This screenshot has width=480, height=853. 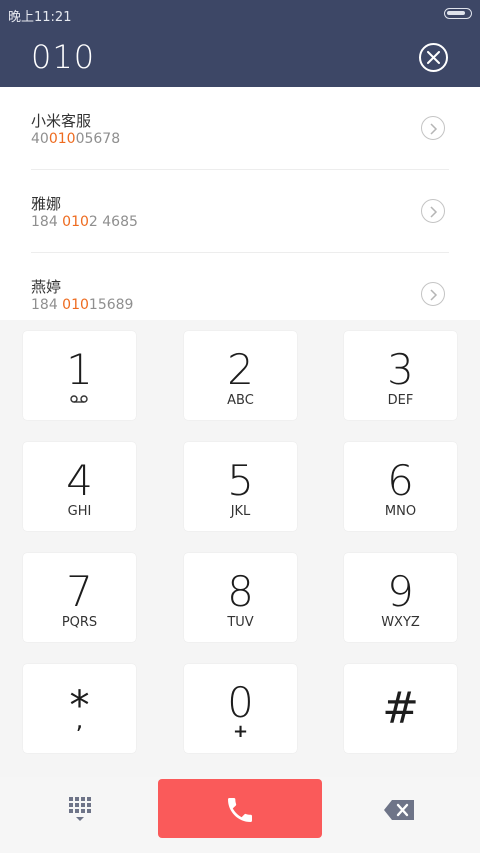 I want to click on contact-item: 燕婷 184 01015689, so click(x=240, y=286).